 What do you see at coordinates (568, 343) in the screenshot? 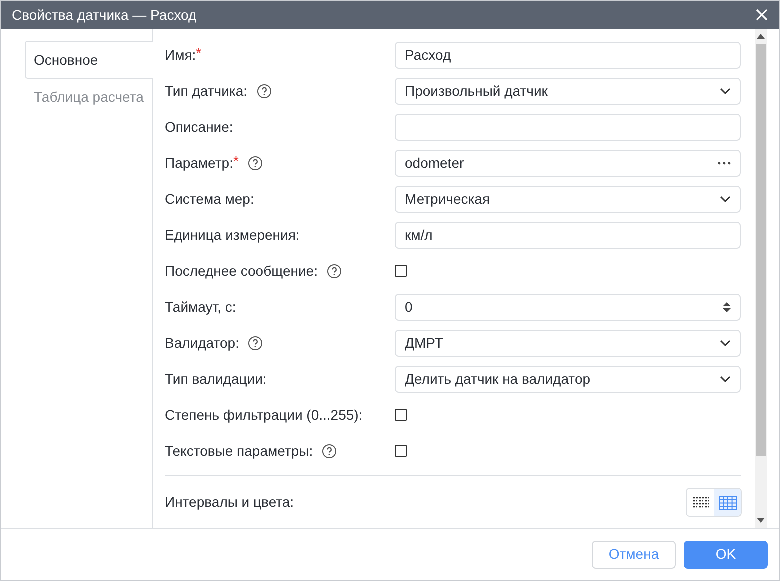
I see `dropdown: ДМРТ` at bounding box center [568, 343].